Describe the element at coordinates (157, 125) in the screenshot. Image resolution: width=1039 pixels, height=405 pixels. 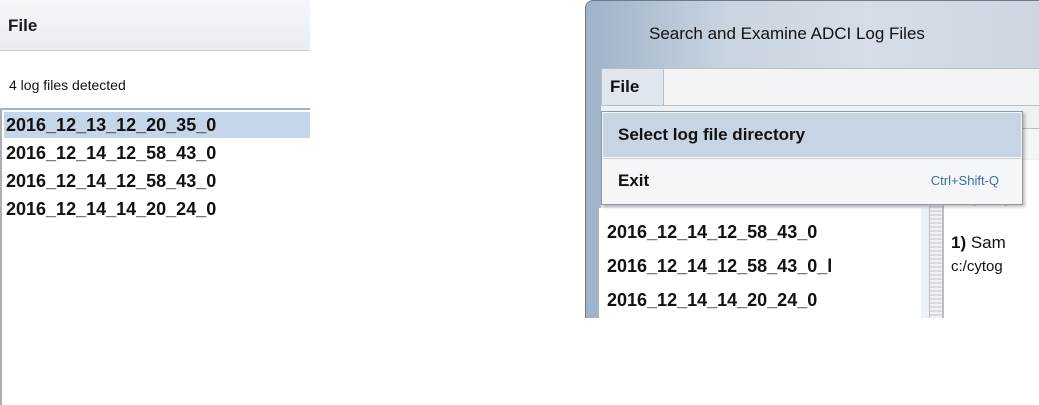
I see `log-file-item: 2016_12_13_12_20_35_0` at that location.